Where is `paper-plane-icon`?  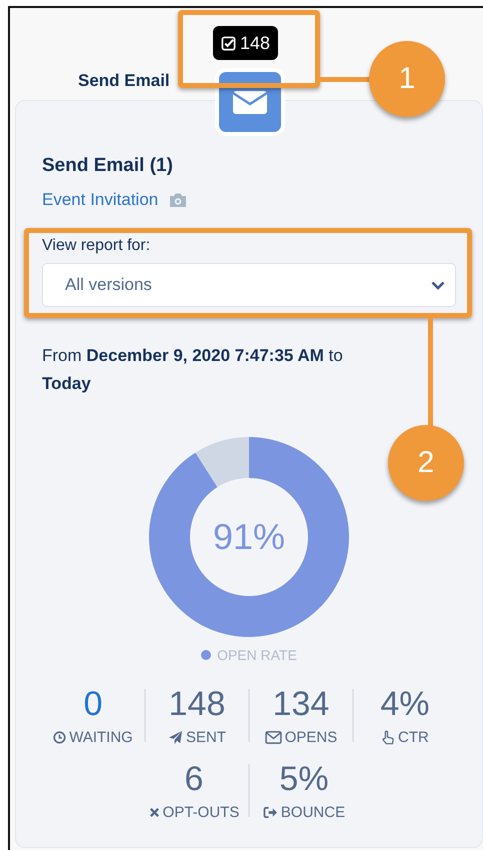
paper-plane-icon is located at coordinates (175, 737).